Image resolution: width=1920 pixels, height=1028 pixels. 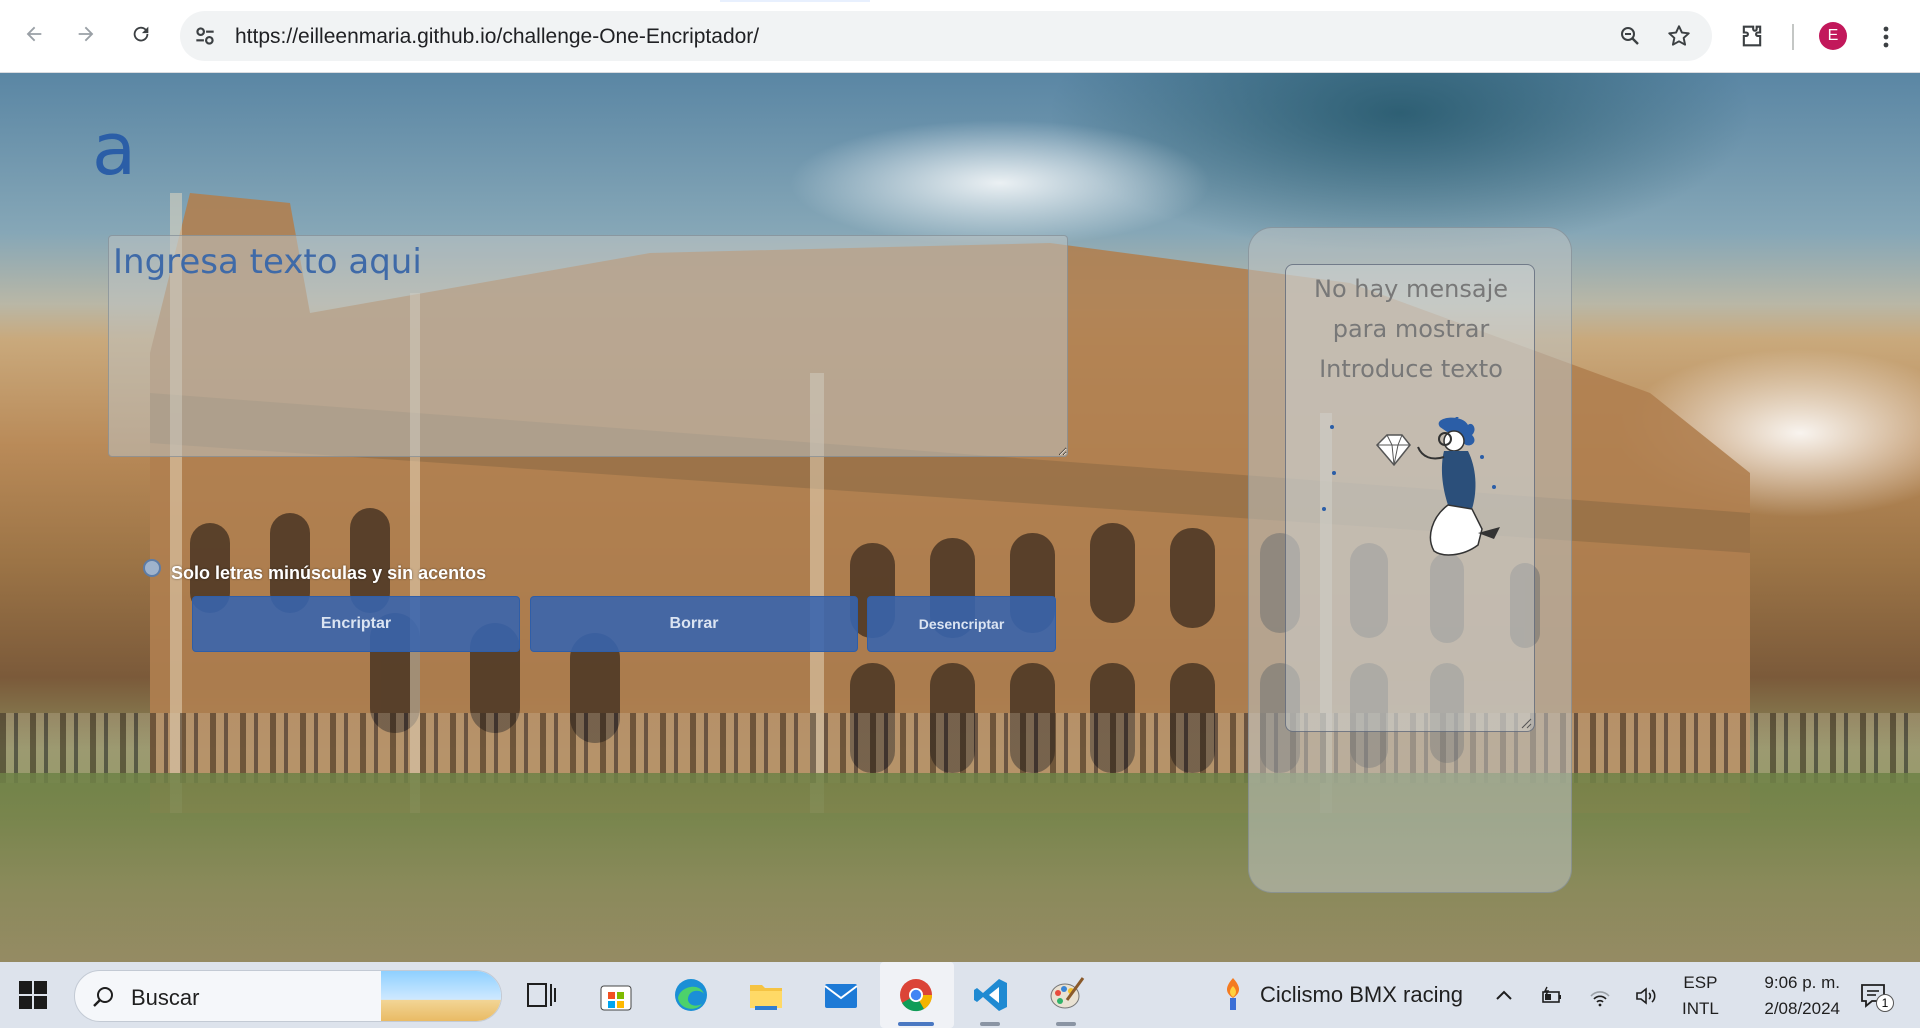 What do you see at coordinates (916, 1024) in the screenshot?
I see `chrome-running-indicator` at bounding box center [916, 1024].